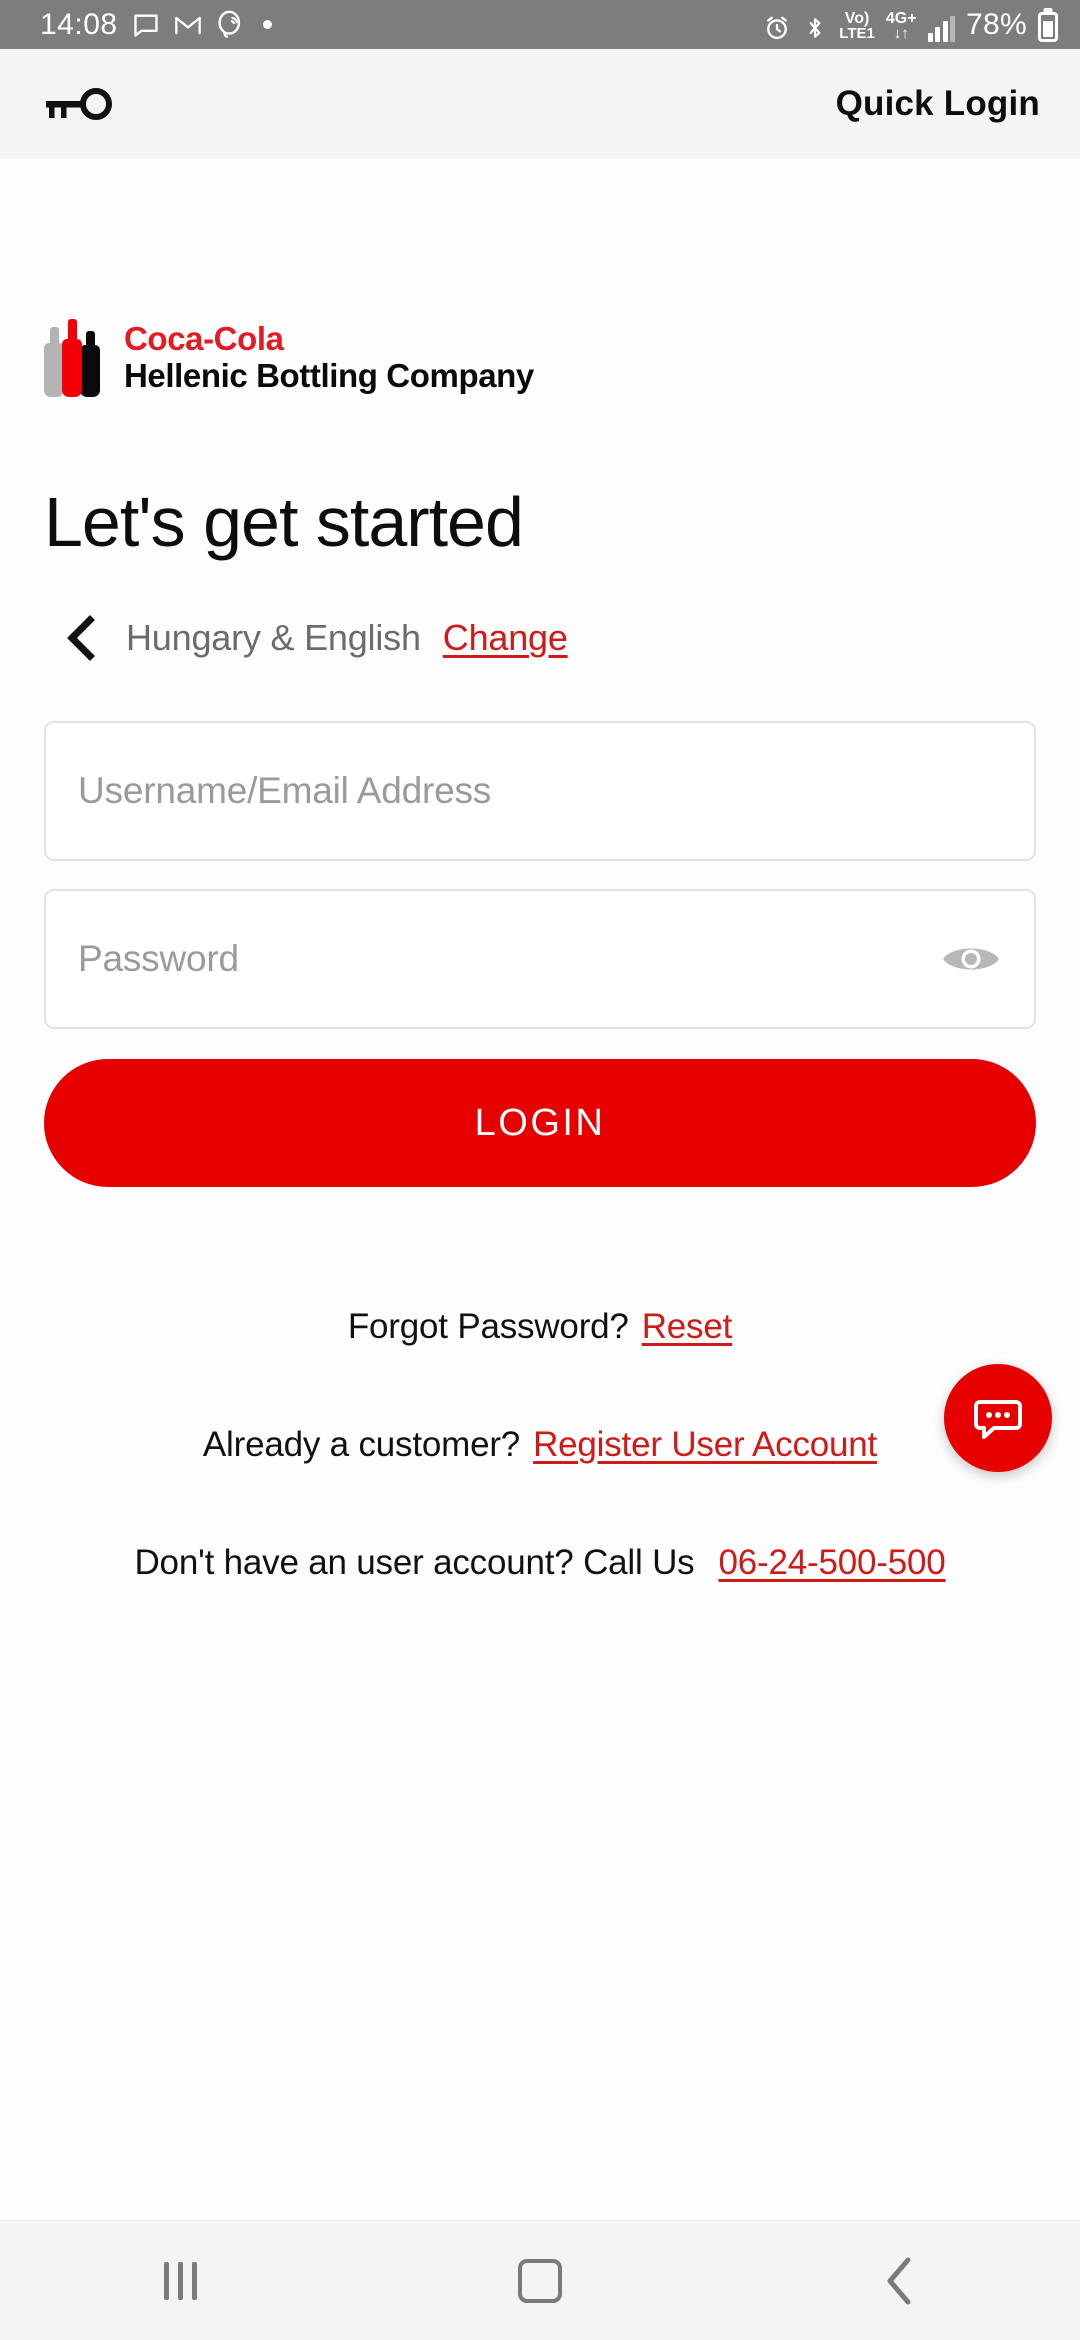 The height and width of the screenshot is (2340, 1080). I want to click on volte-icon: Vo) LTE1, so click(857, 26).